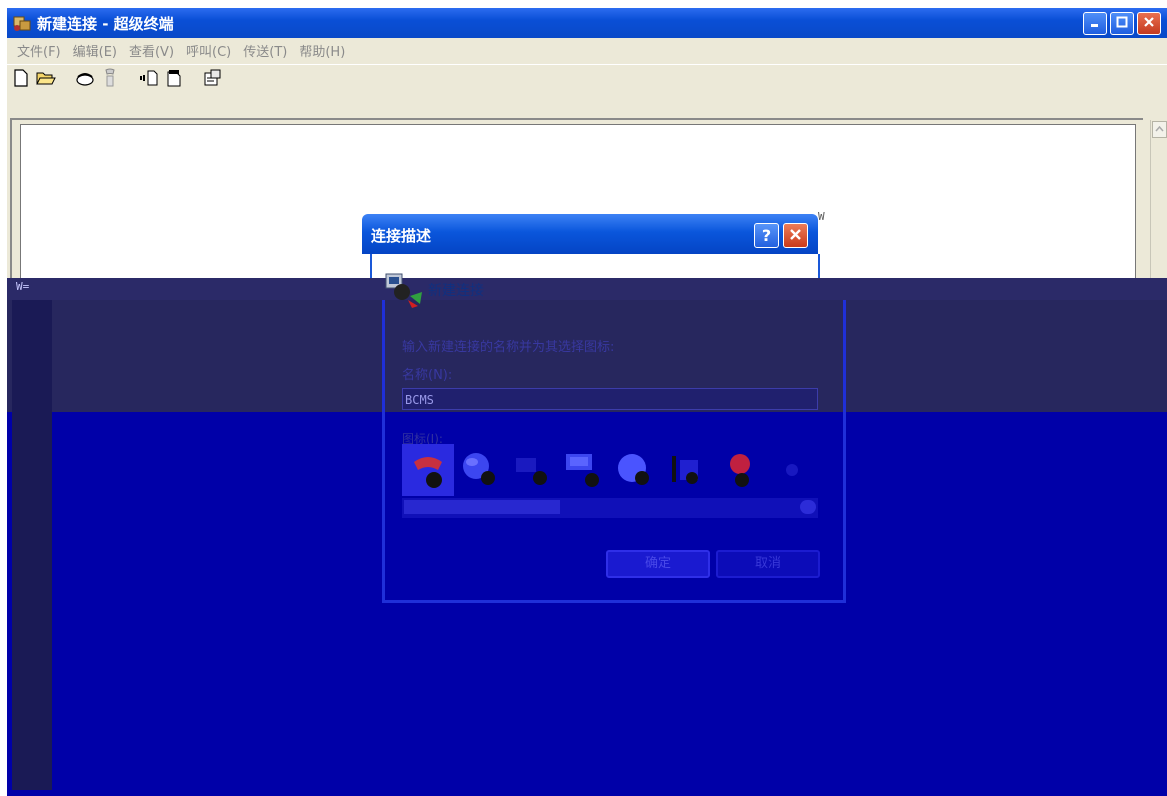 The height and width of the screenshot is (796, 1167). Describe the element at coordinates (587, 23) in the screenshot. I see `title-bar: 新建连接 - 超级终端` at that location.